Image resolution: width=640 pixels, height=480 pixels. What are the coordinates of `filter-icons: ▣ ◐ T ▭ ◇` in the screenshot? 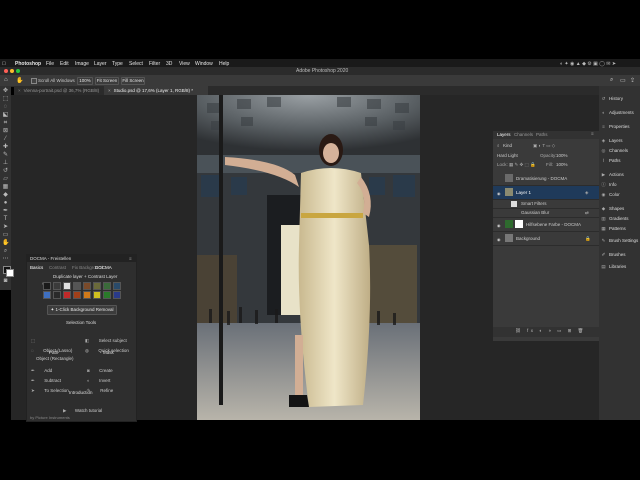 It's located at (544, 146).